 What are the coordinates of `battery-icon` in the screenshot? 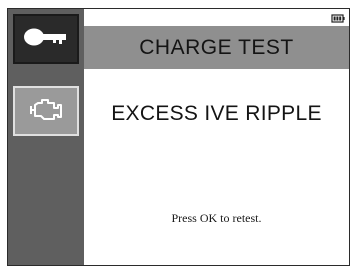 It's located at (338, 18).